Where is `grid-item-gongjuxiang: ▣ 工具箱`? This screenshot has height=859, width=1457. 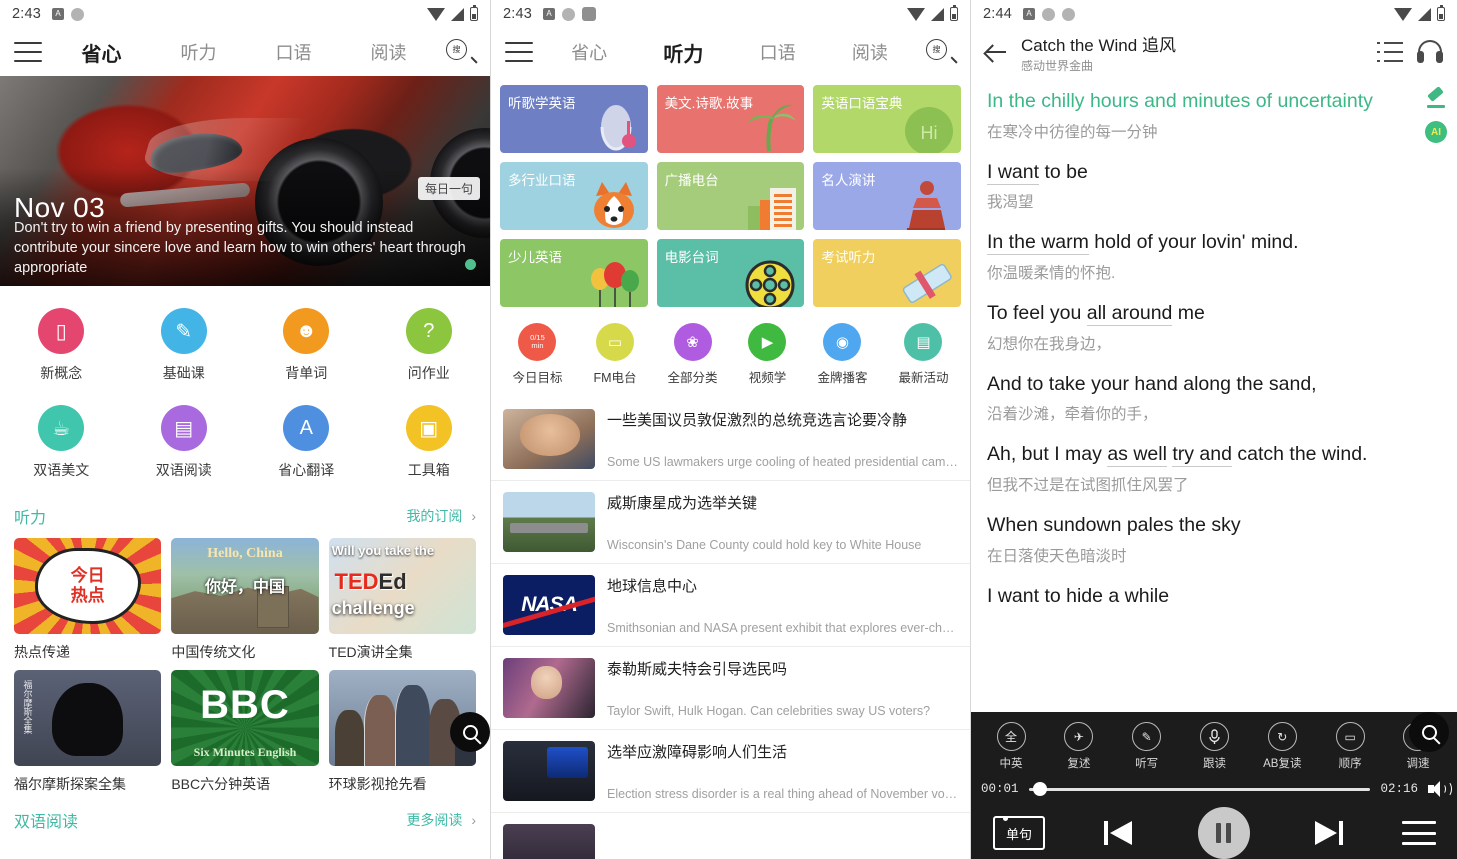 grid-item-gongjuxiang: ▣ 工具箱 is located at coordinates (429, 445).